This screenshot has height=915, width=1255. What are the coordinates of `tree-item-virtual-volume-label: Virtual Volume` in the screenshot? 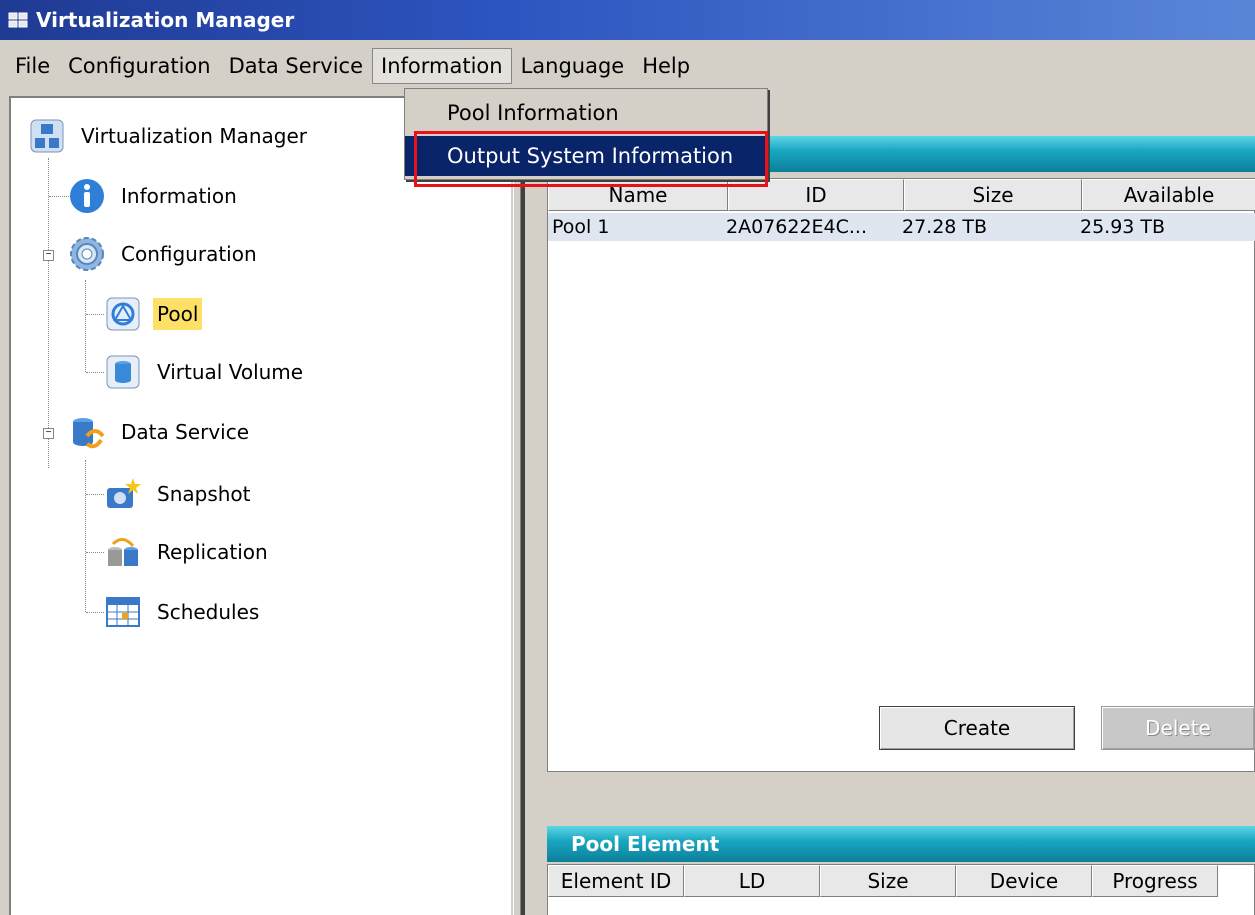 It's located at (230, 372).